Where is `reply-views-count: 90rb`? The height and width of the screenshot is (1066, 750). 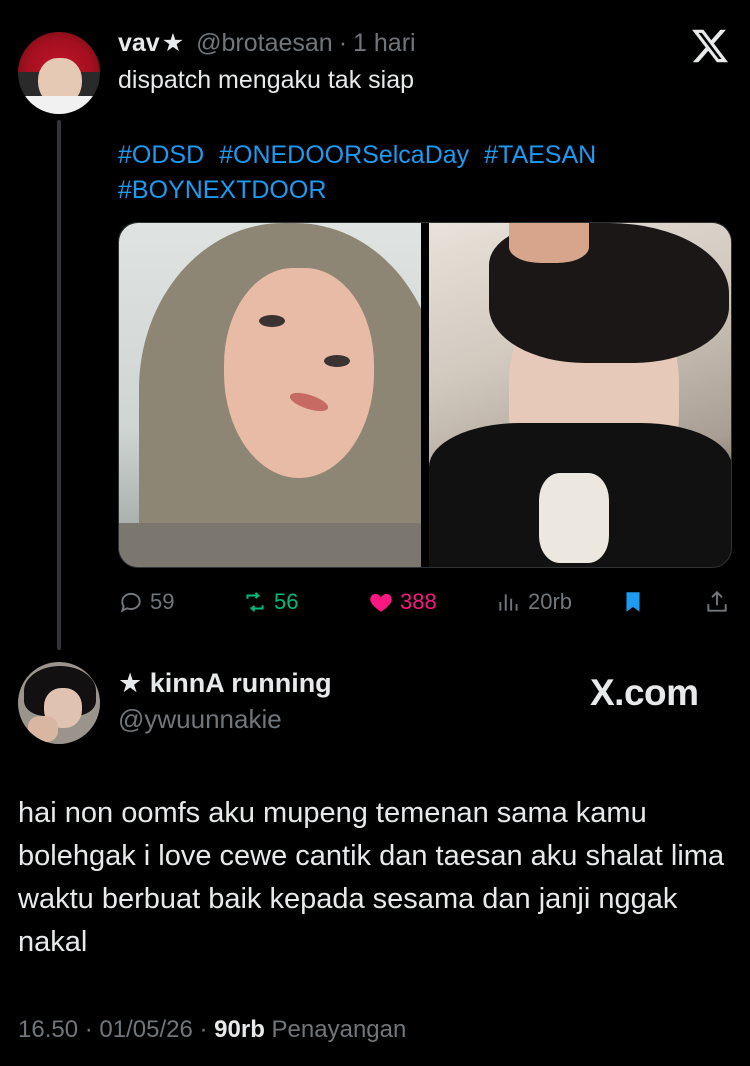 reply-views-count: 90rb is located at coordinates (239, 1029).